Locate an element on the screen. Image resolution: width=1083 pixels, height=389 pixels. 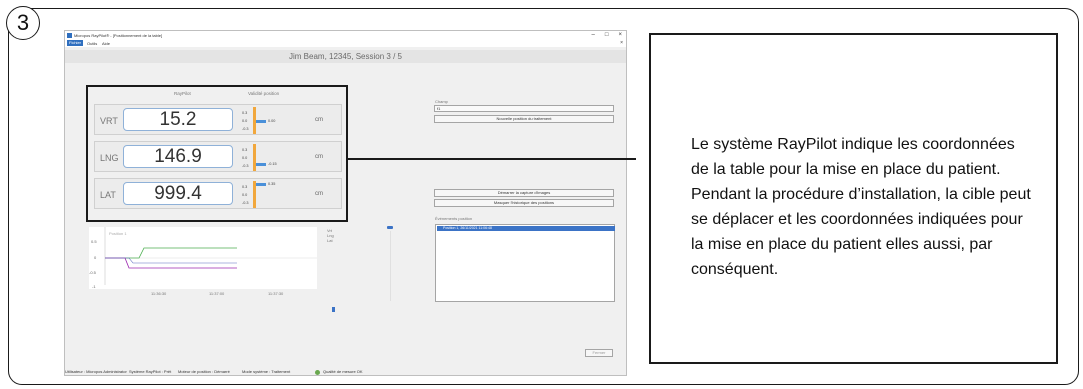
new-treatment-position-button: Nouvelle position du traitement is located at coordinates (524, 119).